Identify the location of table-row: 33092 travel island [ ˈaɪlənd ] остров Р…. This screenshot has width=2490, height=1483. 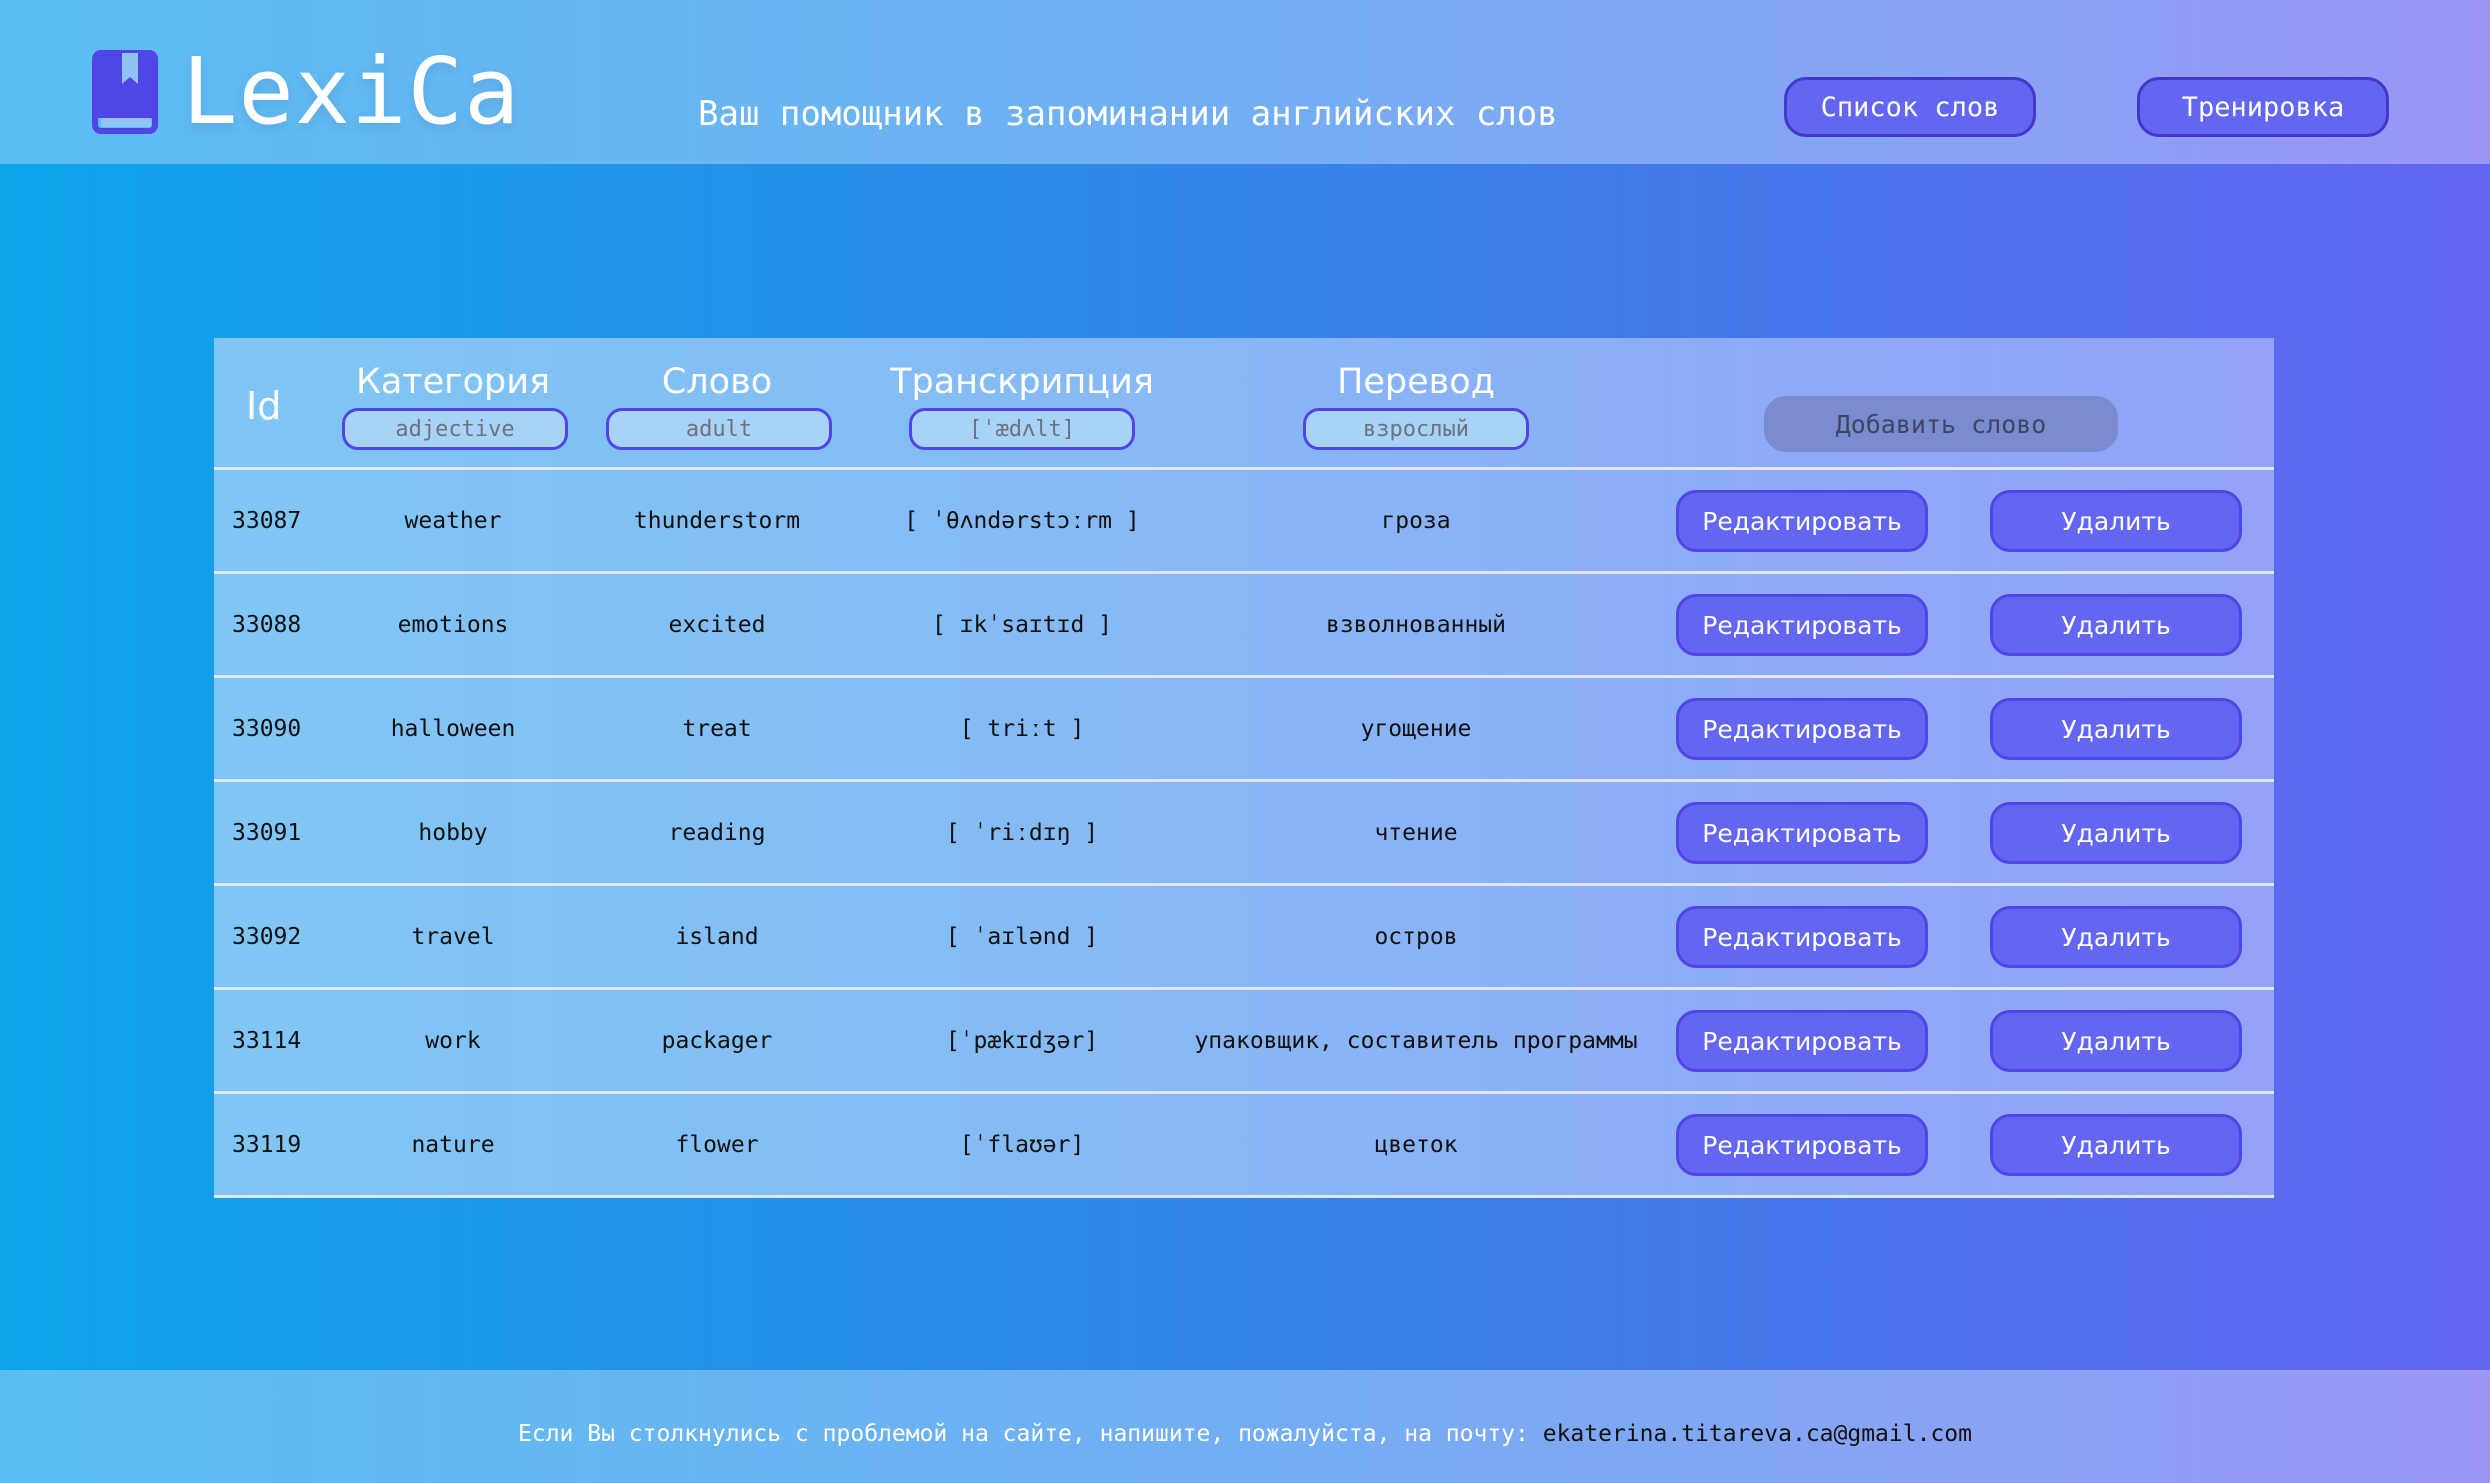
(1244, 938).